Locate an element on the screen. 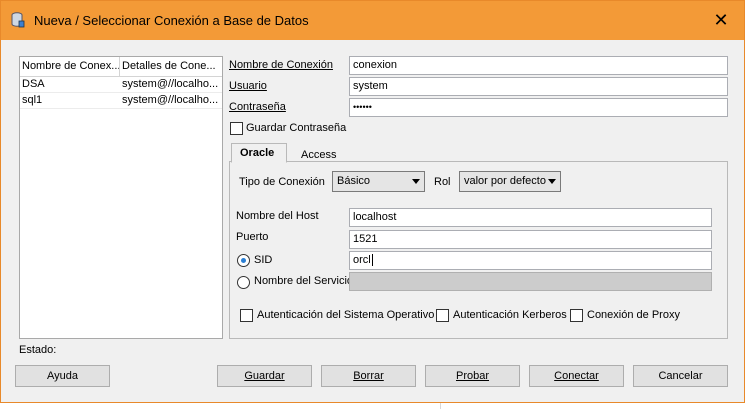  test-button: Probar is located at coordinates (472, 376).